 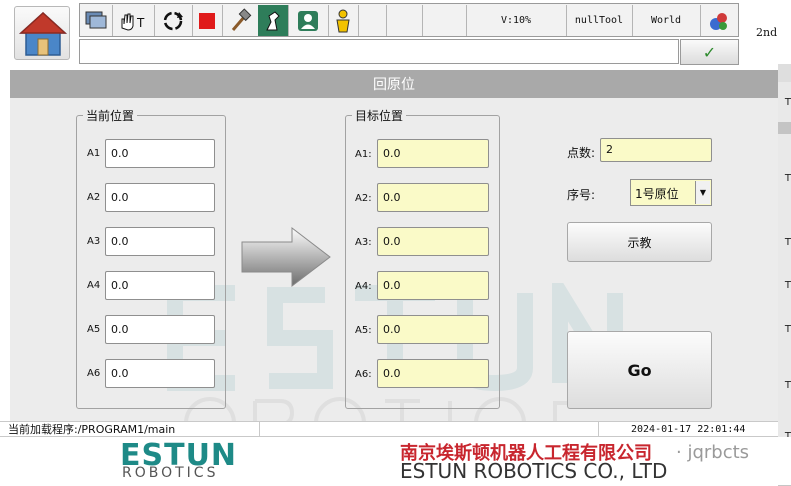 I want to click on jog-mode-button: T, so click(x=133, y=20).